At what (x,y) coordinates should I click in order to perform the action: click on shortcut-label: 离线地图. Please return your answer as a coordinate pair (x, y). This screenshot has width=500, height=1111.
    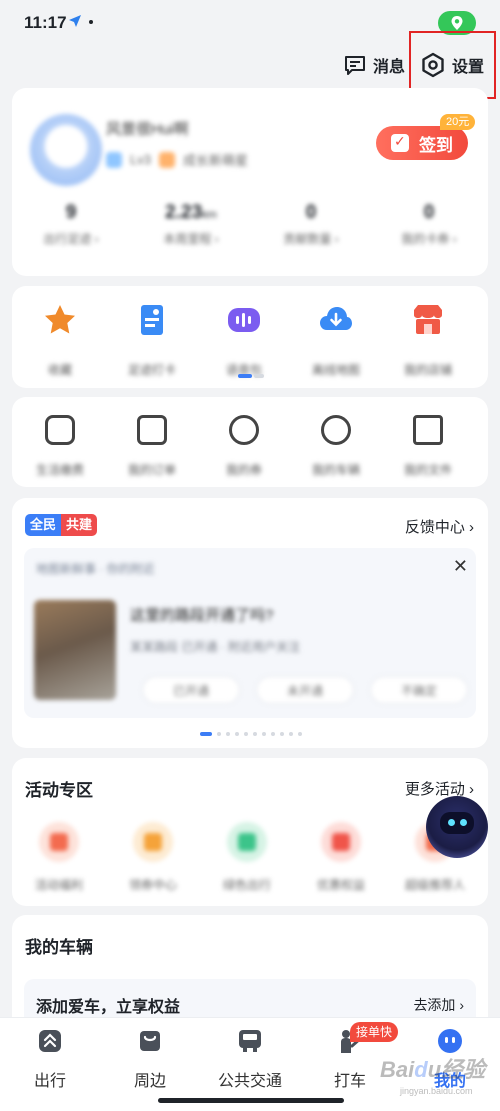
    Looking at the image, I should click on (335, 370).